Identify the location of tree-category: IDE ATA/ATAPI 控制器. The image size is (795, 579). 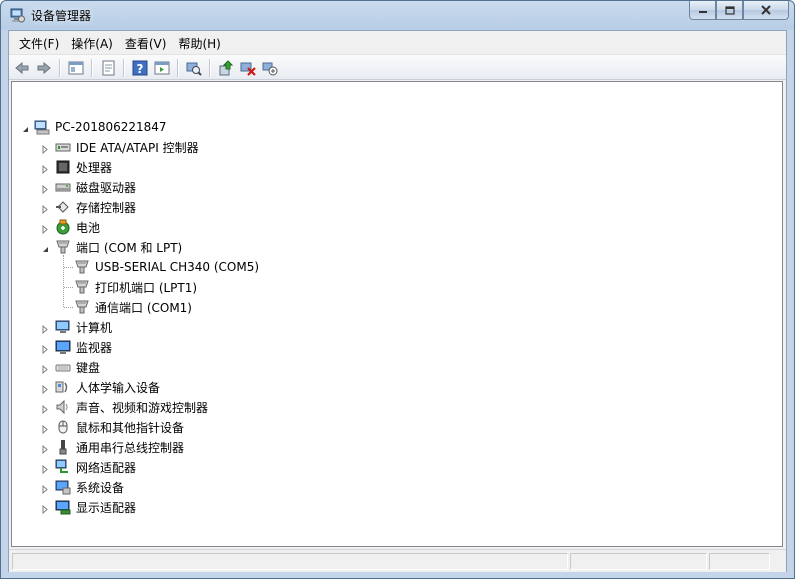
(127, 147).